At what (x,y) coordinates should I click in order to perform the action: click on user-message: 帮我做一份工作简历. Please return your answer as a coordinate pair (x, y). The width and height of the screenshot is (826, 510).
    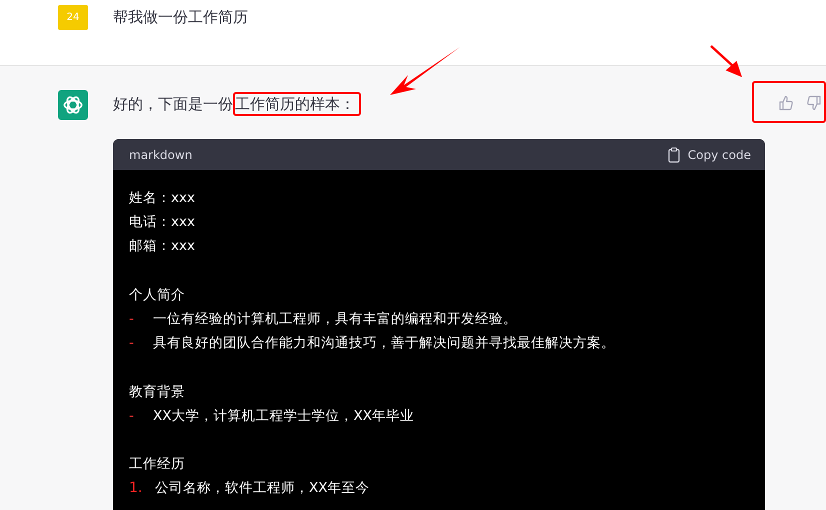
    Looking at the image, I should click on (180, 17).